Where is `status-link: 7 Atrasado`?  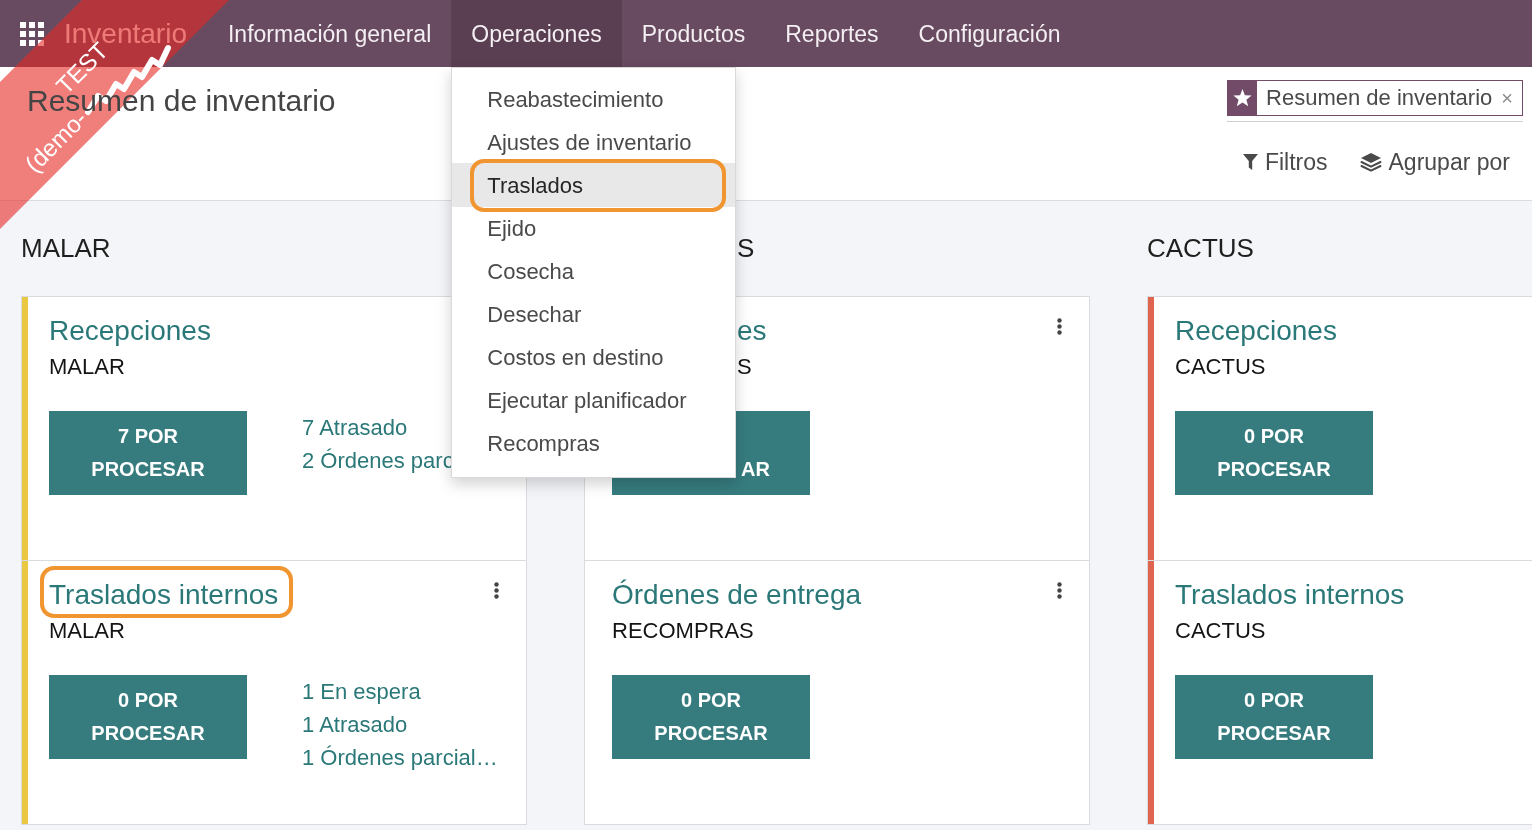
status-link: 7 Atrasado is located at coordinates (355, 427).